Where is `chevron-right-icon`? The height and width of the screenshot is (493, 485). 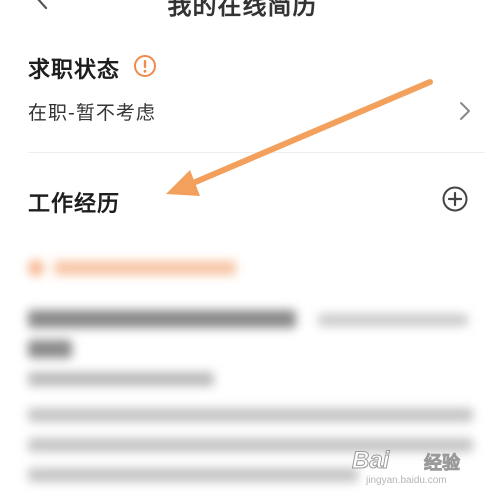 chevron-right-icon is located at coordinates (465, 111).